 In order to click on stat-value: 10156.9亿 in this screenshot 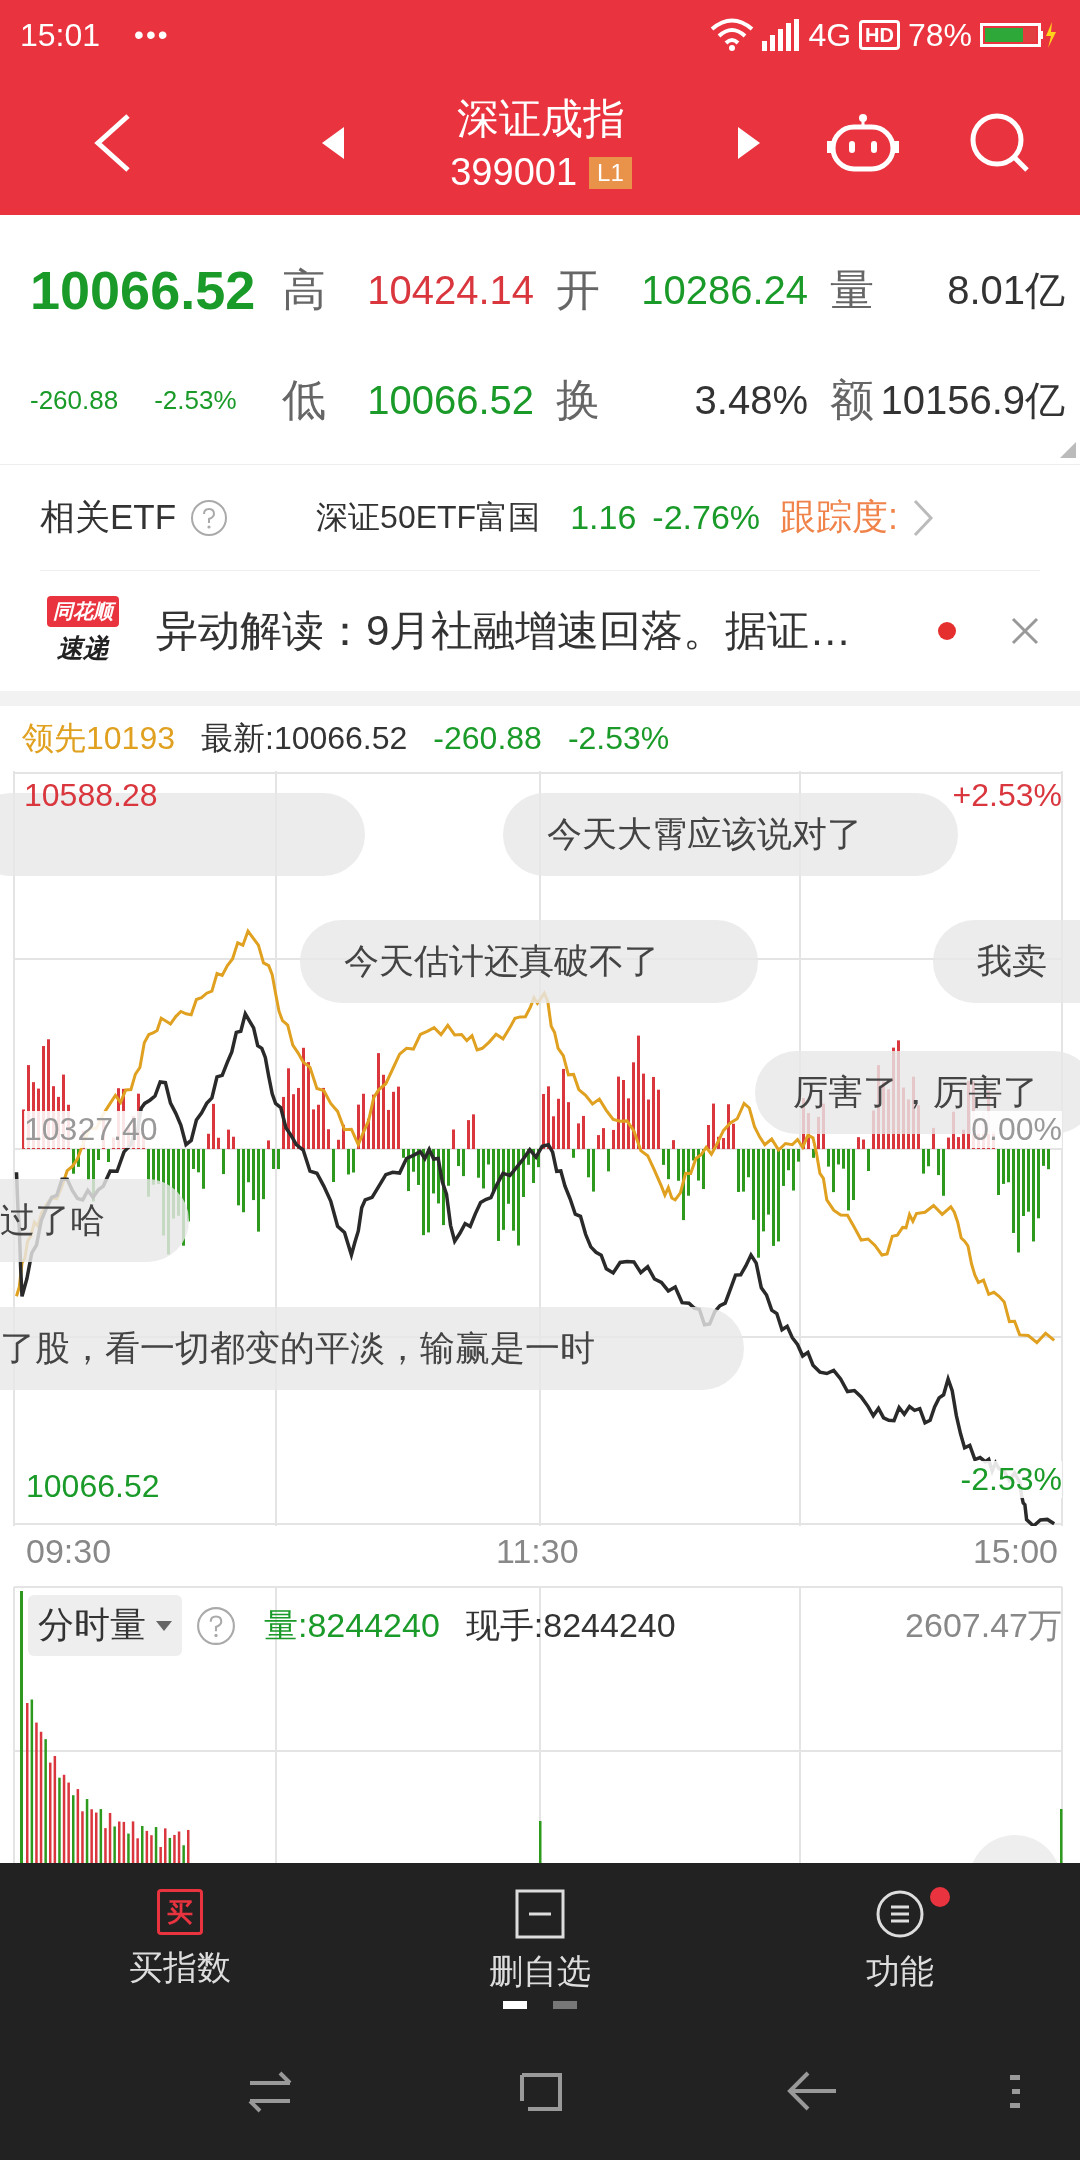, I will do `click(972, 400)`.